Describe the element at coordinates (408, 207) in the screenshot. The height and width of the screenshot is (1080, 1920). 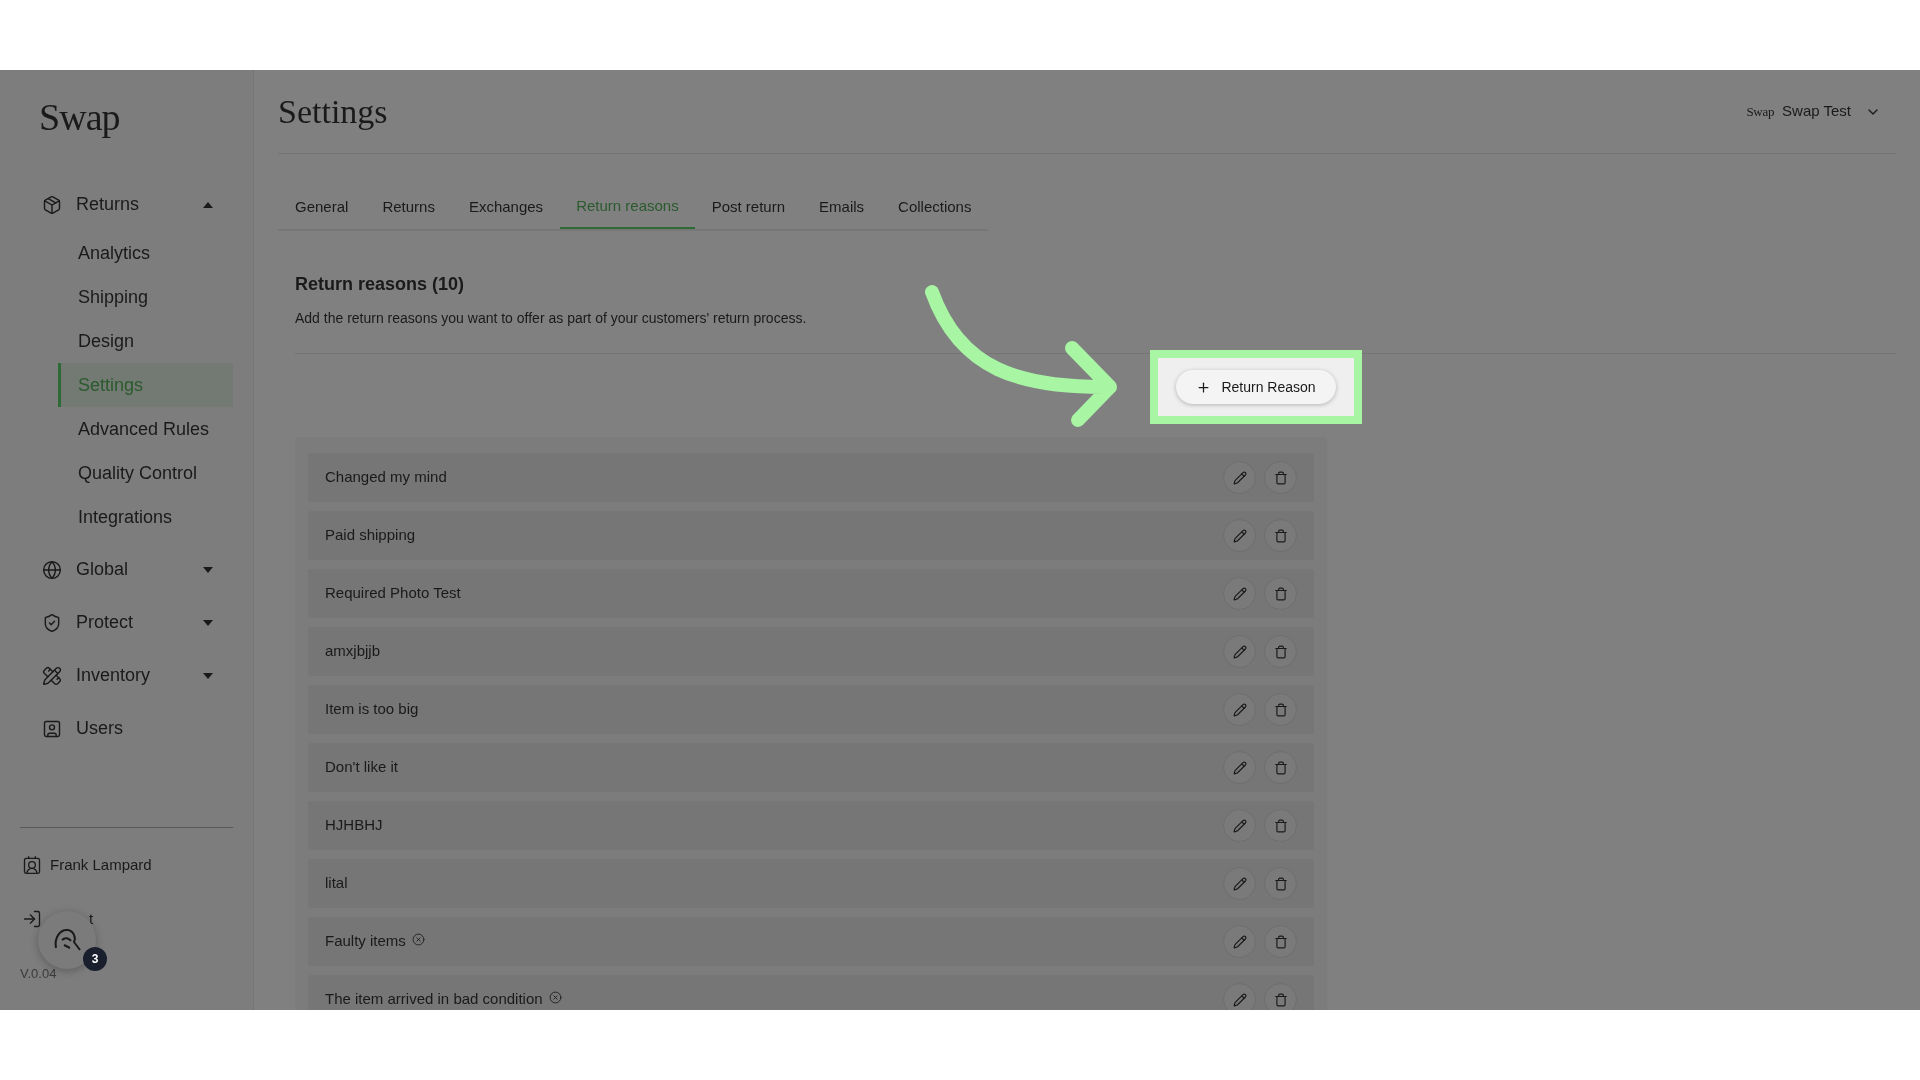
I see `tab: Returns` at that location.